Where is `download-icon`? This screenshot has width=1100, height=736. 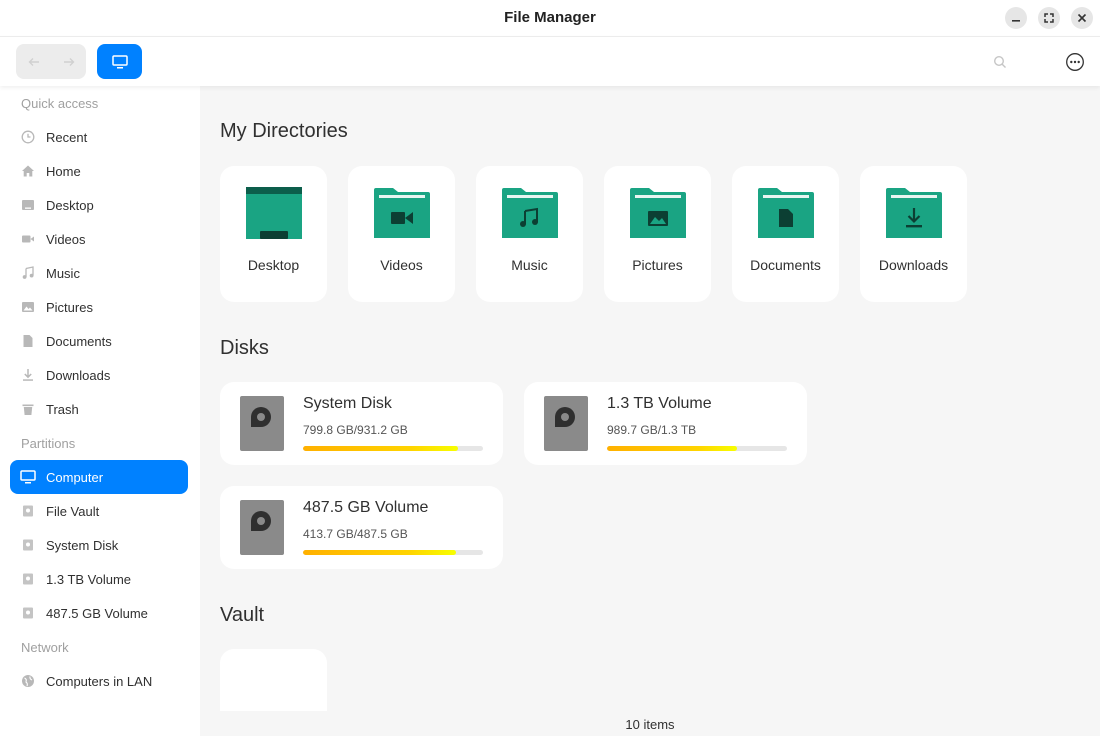 download-icon is located at coordinates (28, 375).